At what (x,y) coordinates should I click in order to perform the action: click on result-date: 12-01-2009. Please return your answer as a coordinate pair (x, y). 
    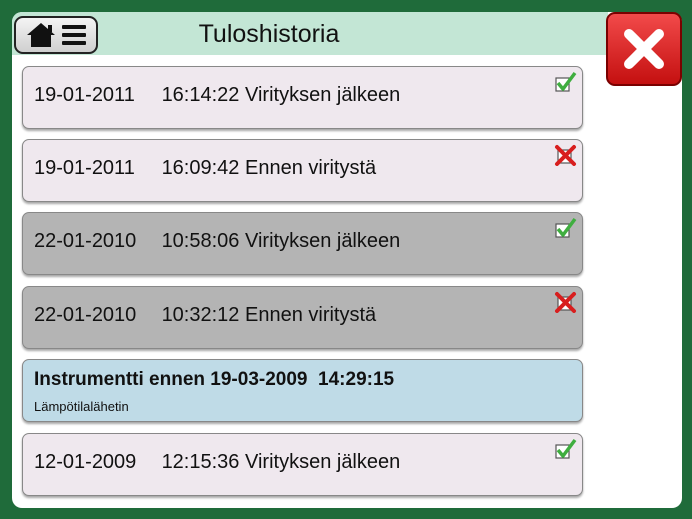
    Looking at the image, I should click on (85, 462).